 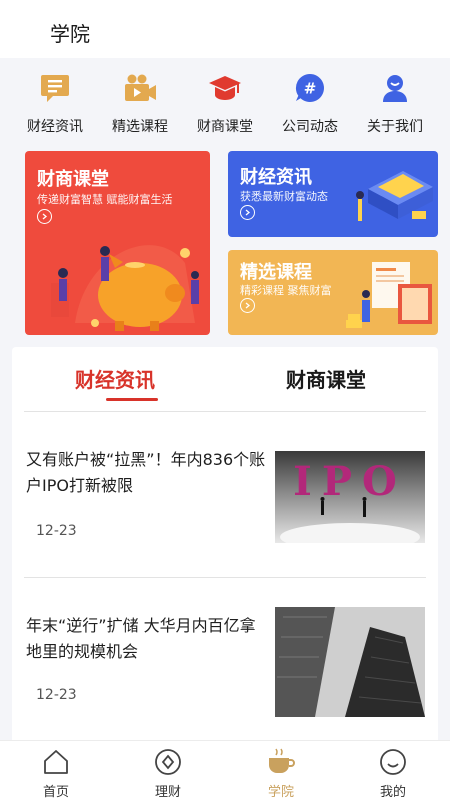 What do you see at coordinates (73, 179) in the screenshot?
I see `banner-title: 财商课堂` at bounding box center [73, 179].